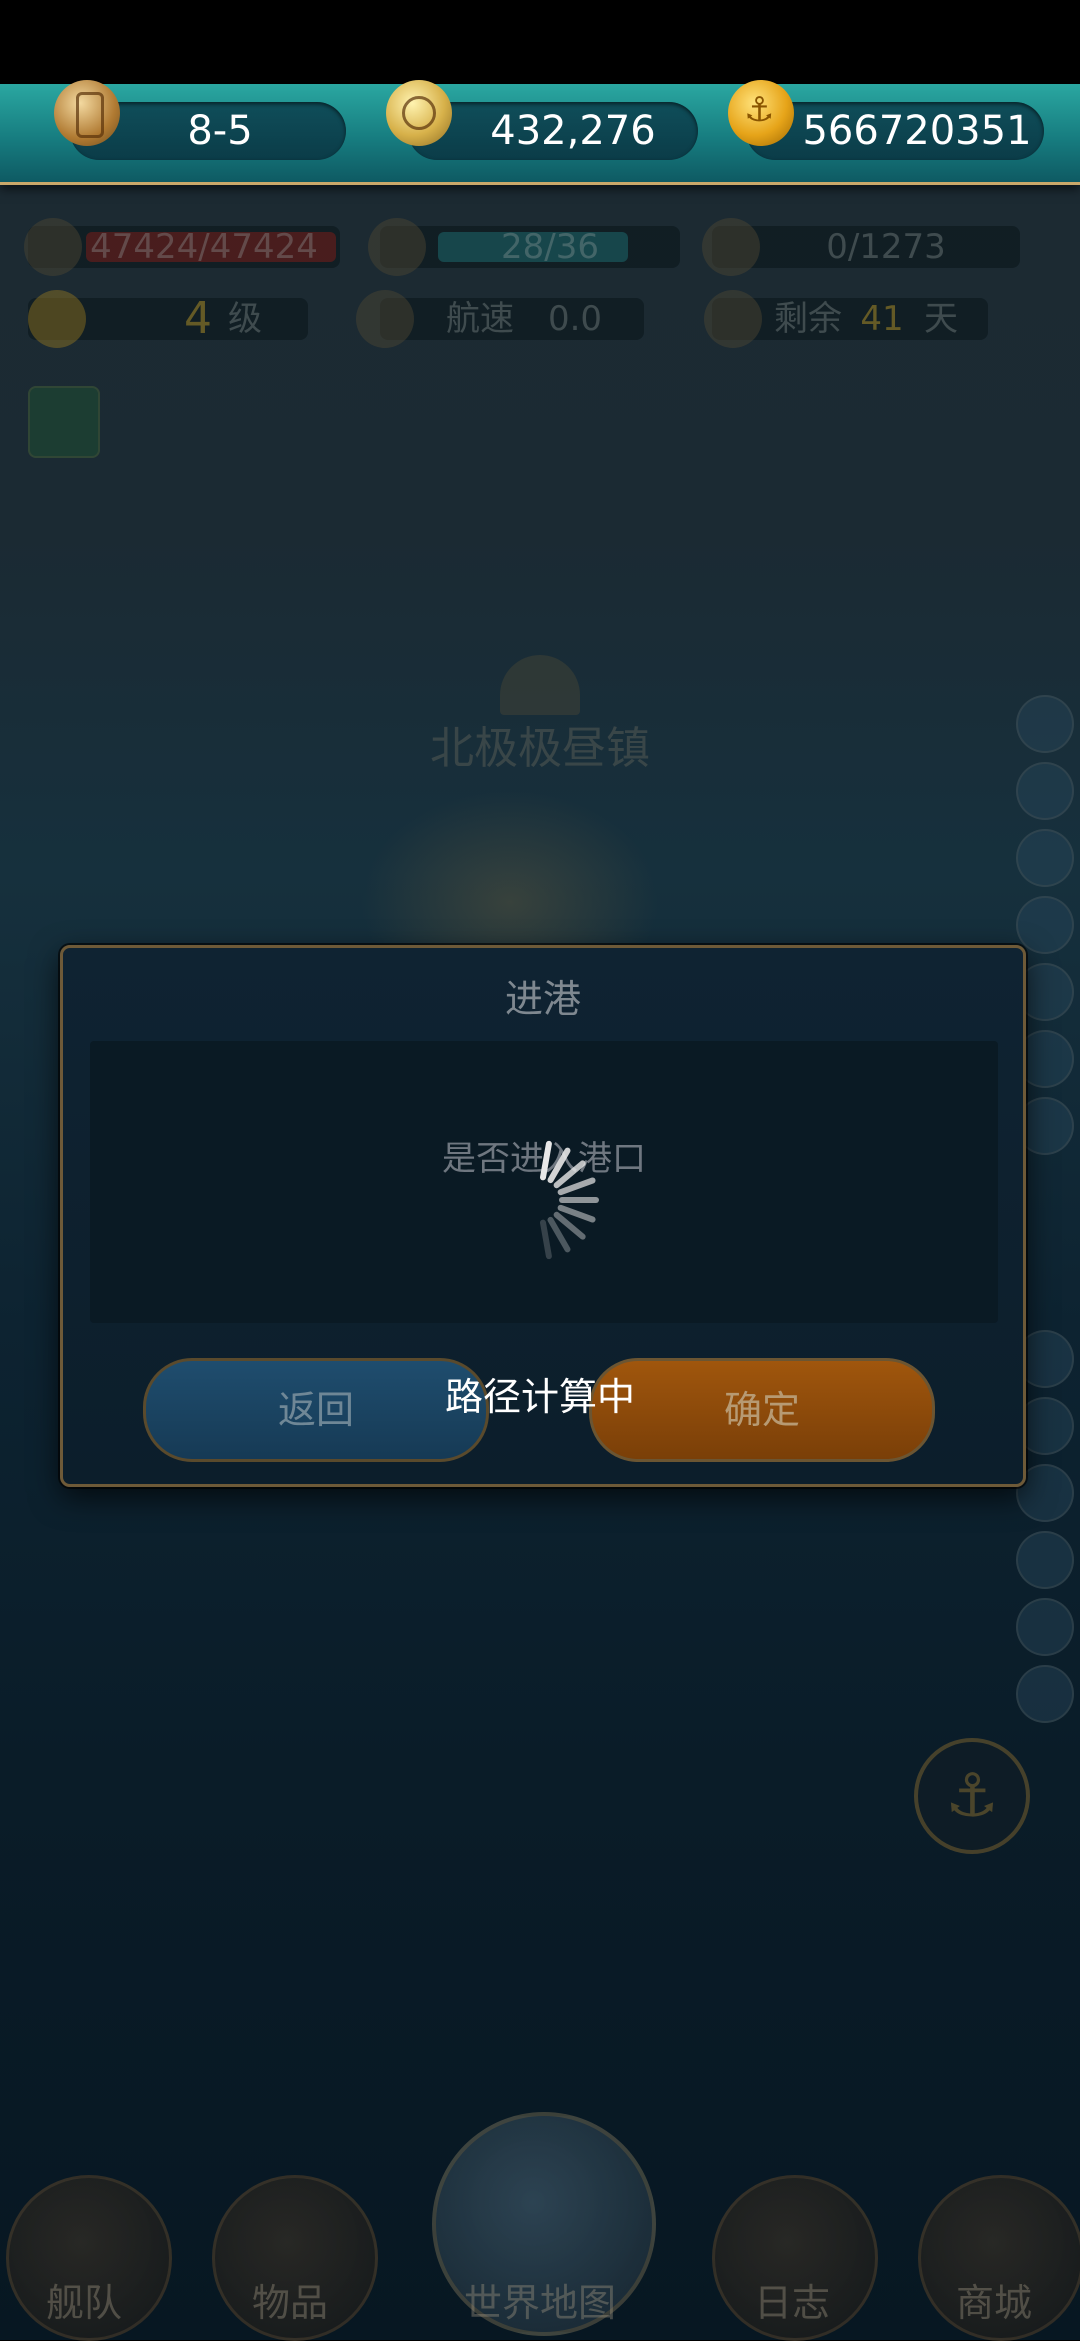 The height and width of the screenshot is (2341, 1080). Describe the element at coordinates (993, 2303) in the screenshot. I see `nav-shop-label: 商城` at that location.